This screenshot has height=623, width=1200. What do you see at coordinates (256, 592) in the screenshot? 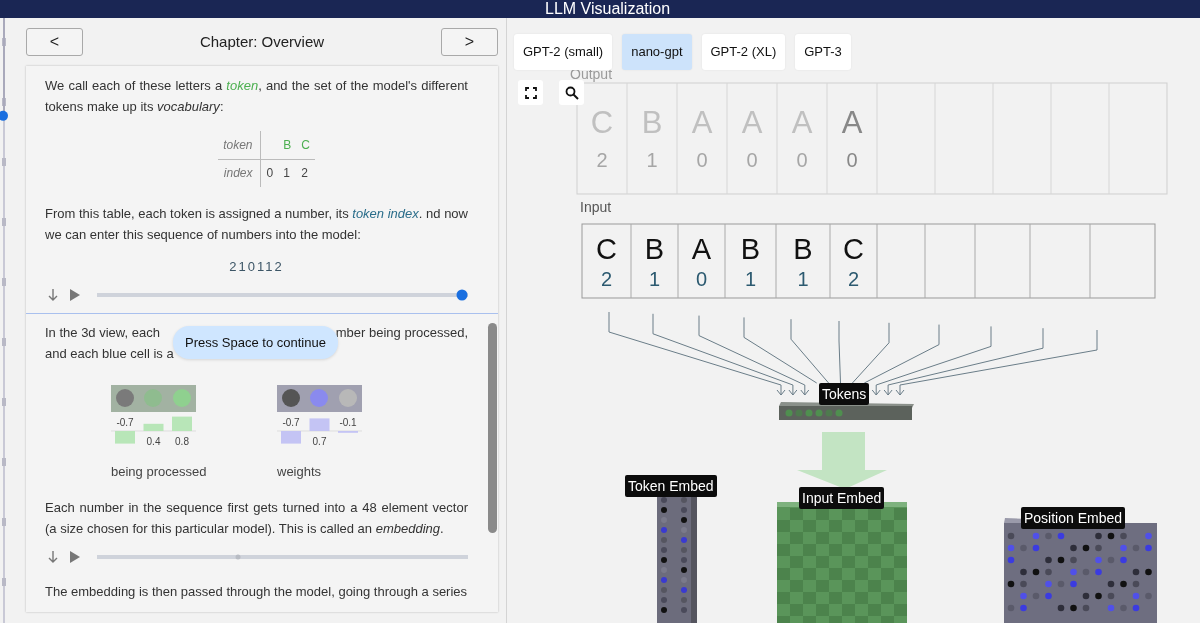
I see `paragraph: The embedding is then passed through the model, going through a series` at bounding box center [256, 592].